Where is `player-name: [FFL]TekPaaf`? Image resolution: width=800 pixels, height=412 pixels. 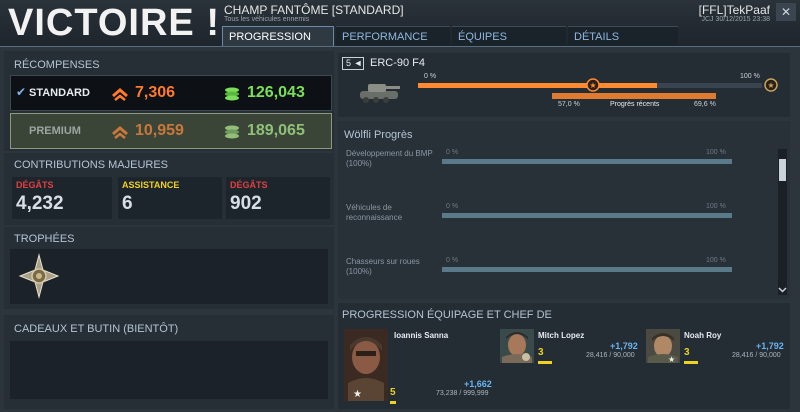 player-name: [FFL]TekPaaf is located at coordinates (734, 10).